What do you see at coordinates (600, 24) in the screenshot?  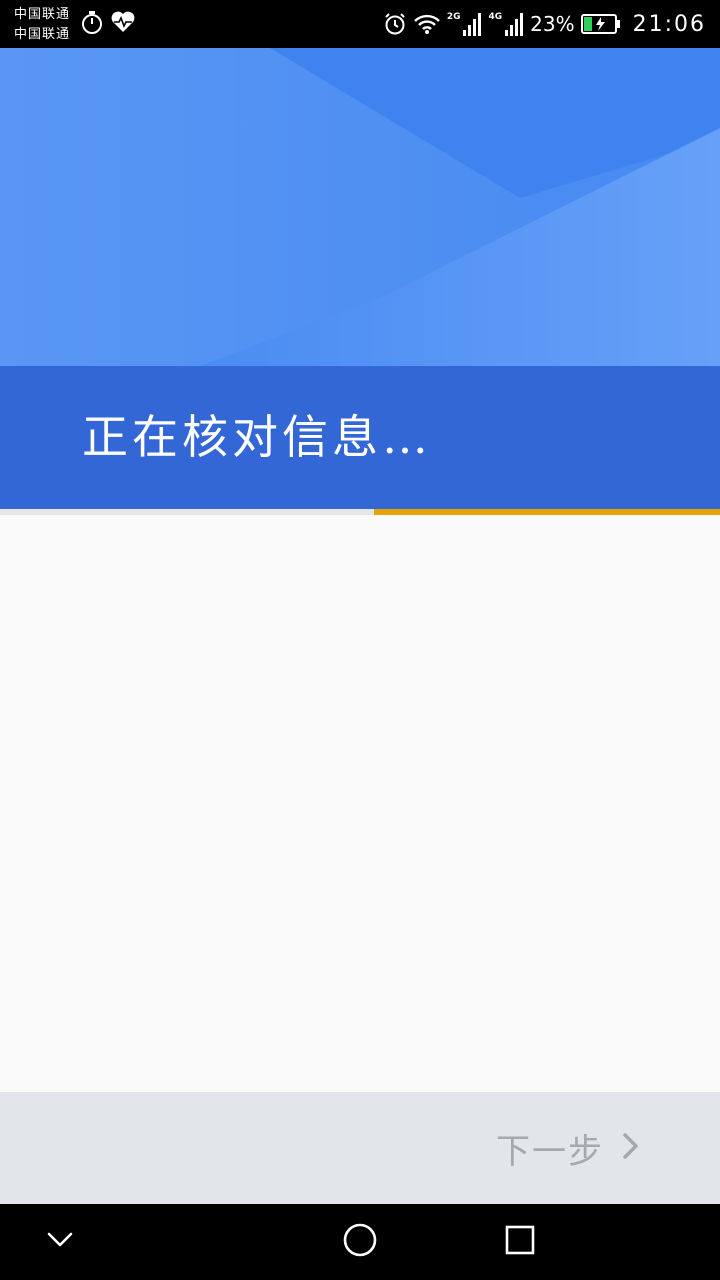 I see `battery-charging-icon` at bounding box center [600, 24].